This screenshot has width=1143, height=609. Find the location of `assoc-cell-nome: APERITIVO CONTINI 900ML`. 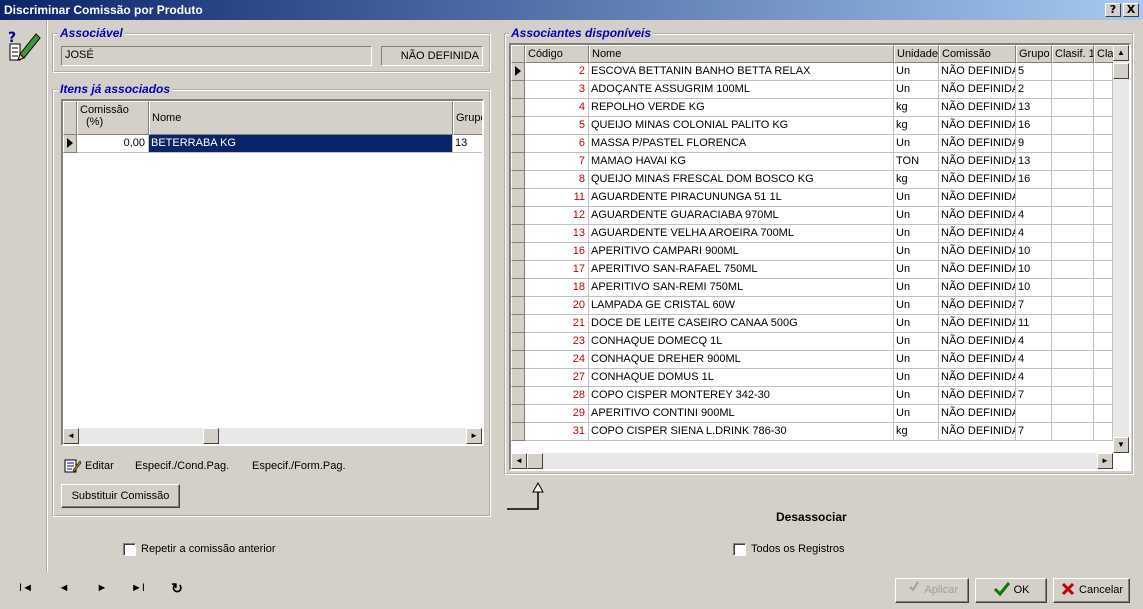

assoc-cell-nome: APERITIVO CONTINI 900ML is located at coordinates (741, 414).